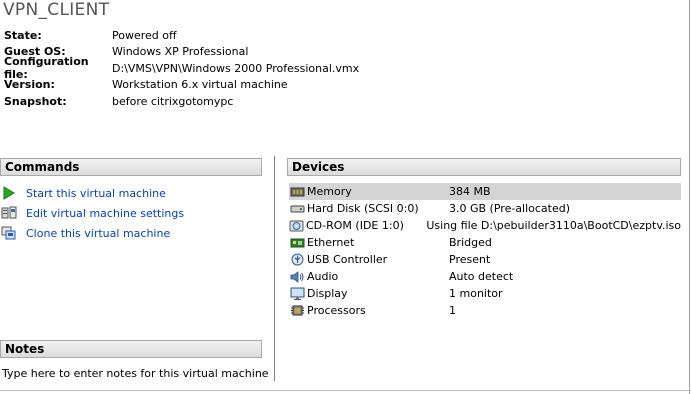 The width and height of the screenshot is (691, 394). Describe the element at coordinates (236, 68) in the screenshot. I see `info-value: D:\VMS\VPN\Windows 2000 Professional.vmx` at that location.